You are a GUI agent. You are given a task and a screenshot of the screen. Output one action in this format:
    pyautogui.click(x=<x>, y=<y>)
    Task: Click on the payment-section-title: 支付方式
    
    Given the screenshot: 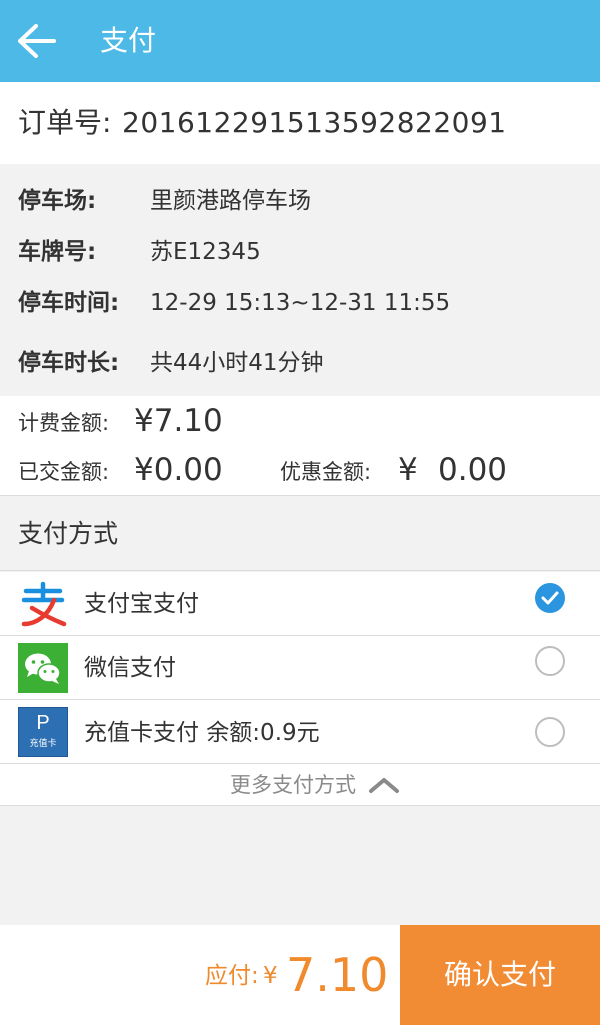 What is the action you would take?
    pyautogui.click(x=68, y=533)
    